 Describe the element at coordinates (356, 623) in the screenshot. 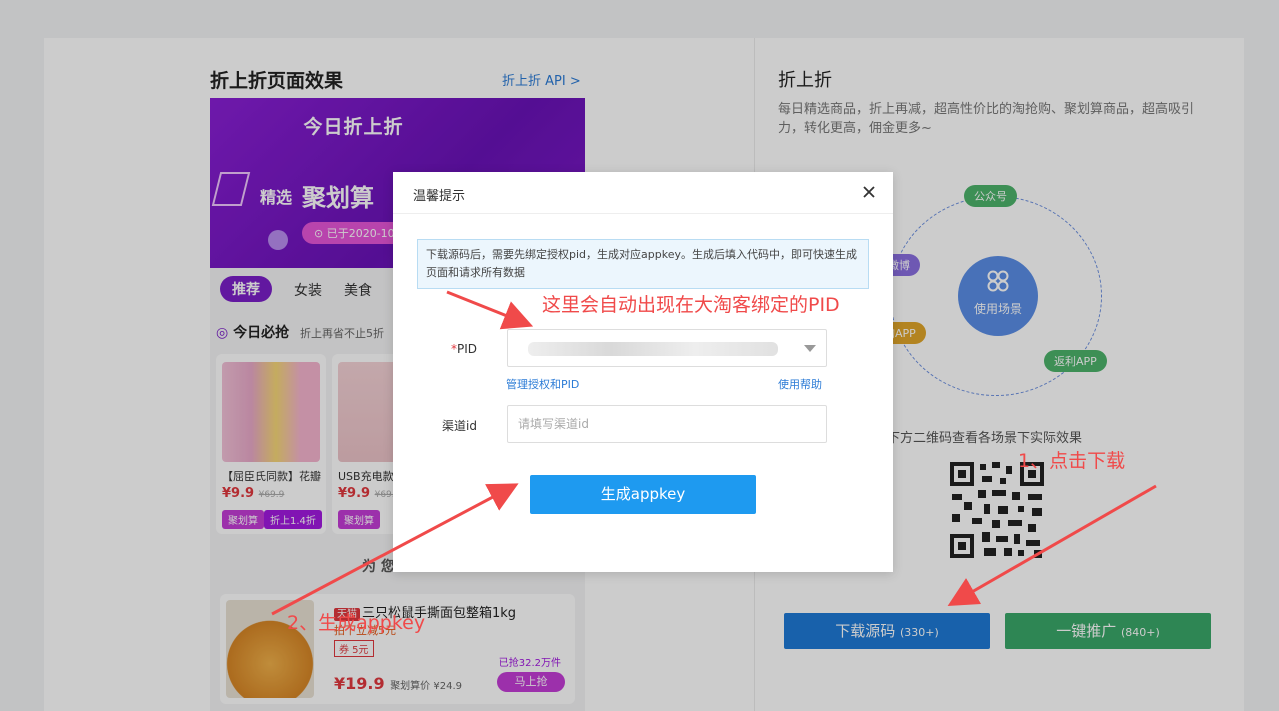

I see `annotation-step-2: 2、生成appkey` at that location.